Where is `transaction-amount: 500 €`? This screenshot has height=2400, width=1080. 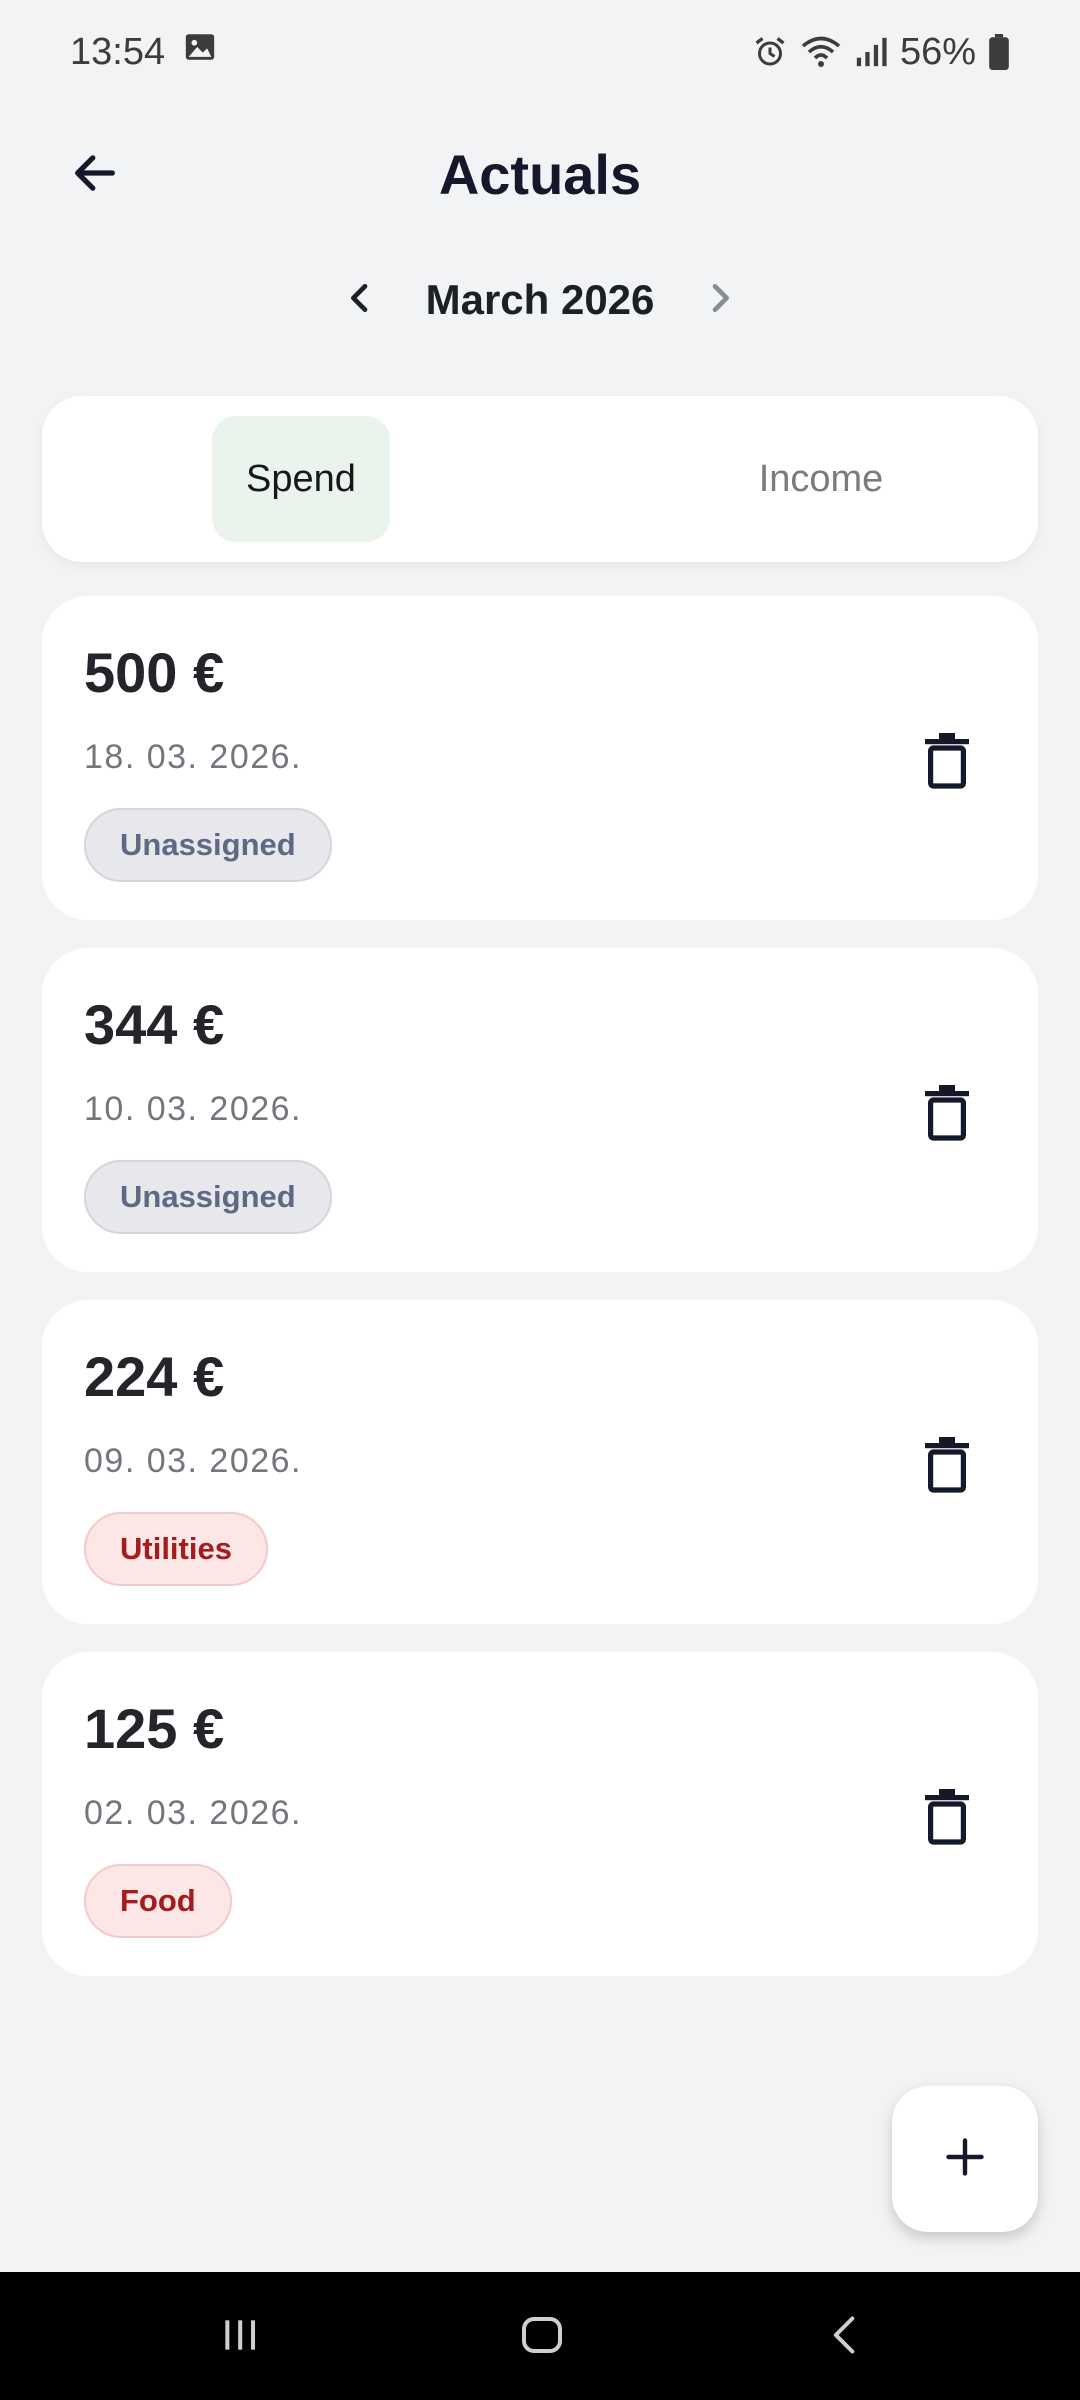 transaction-amount: 500 € is located at coordinates (154, 672).